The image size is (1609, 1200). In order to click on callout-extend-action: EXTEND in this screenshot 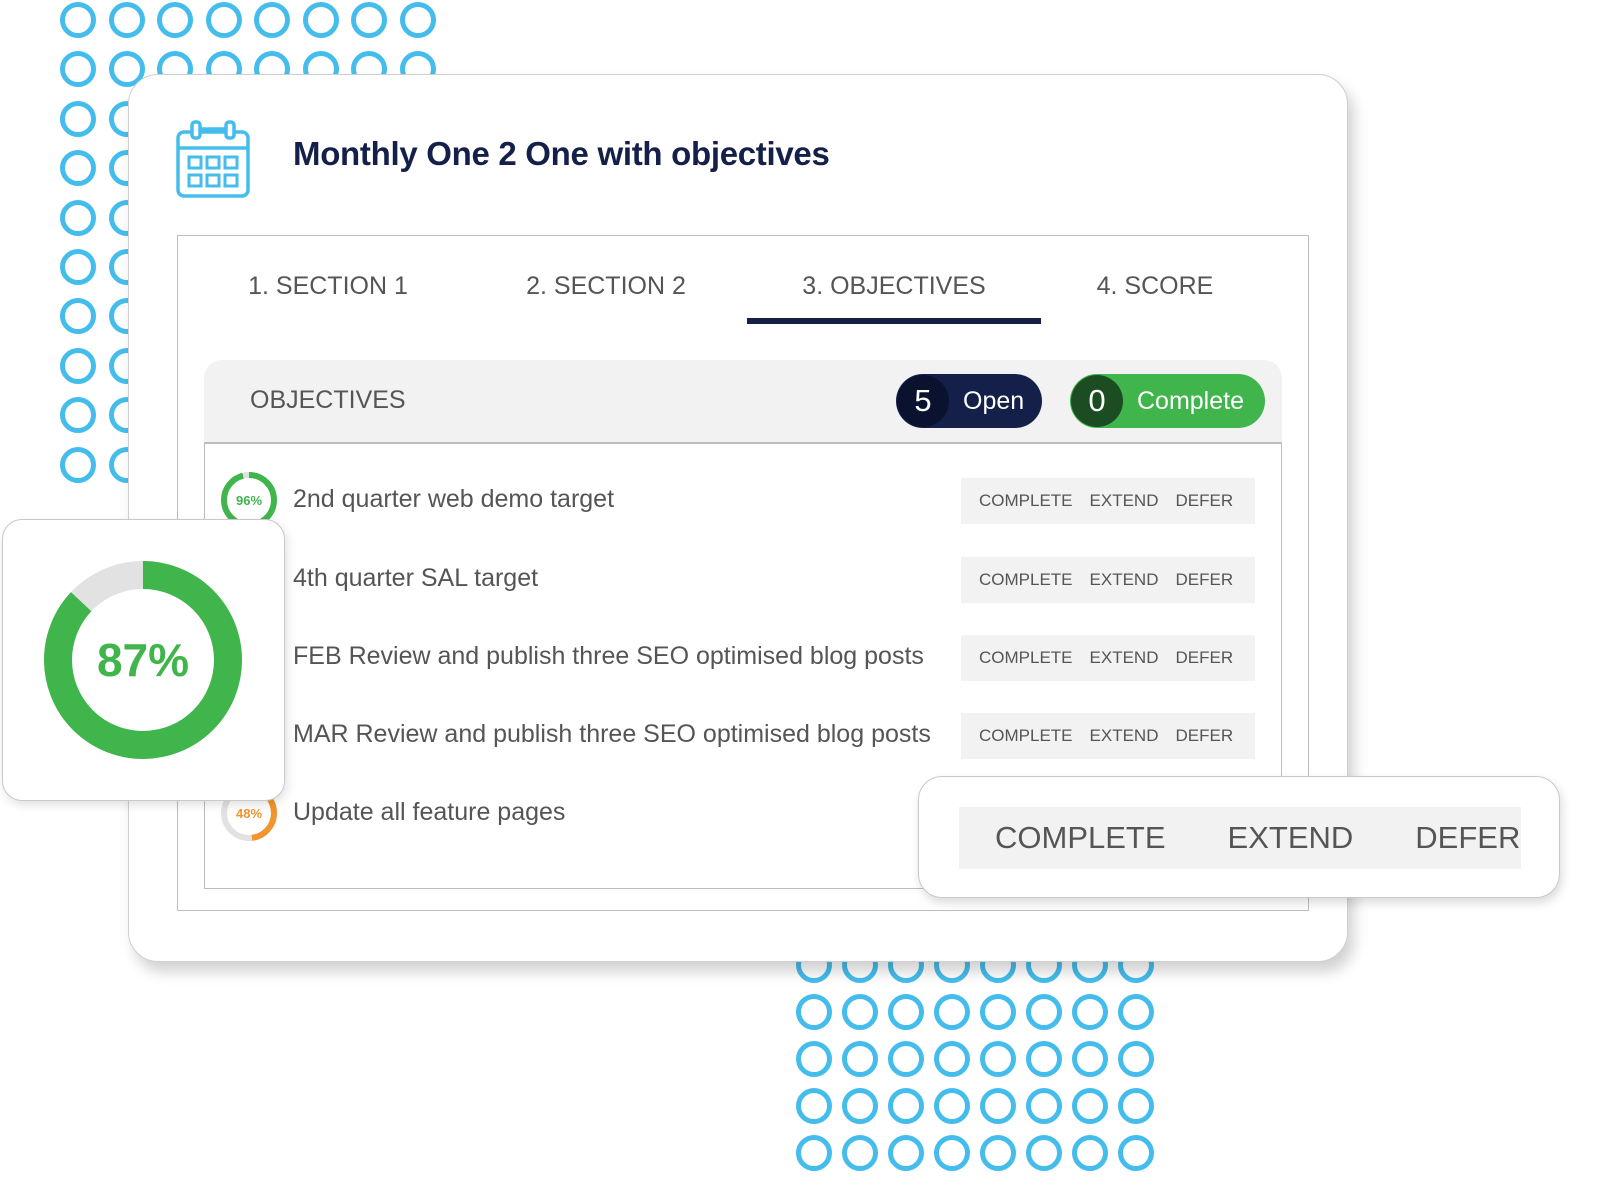, I will do `click(1291, 838)`.